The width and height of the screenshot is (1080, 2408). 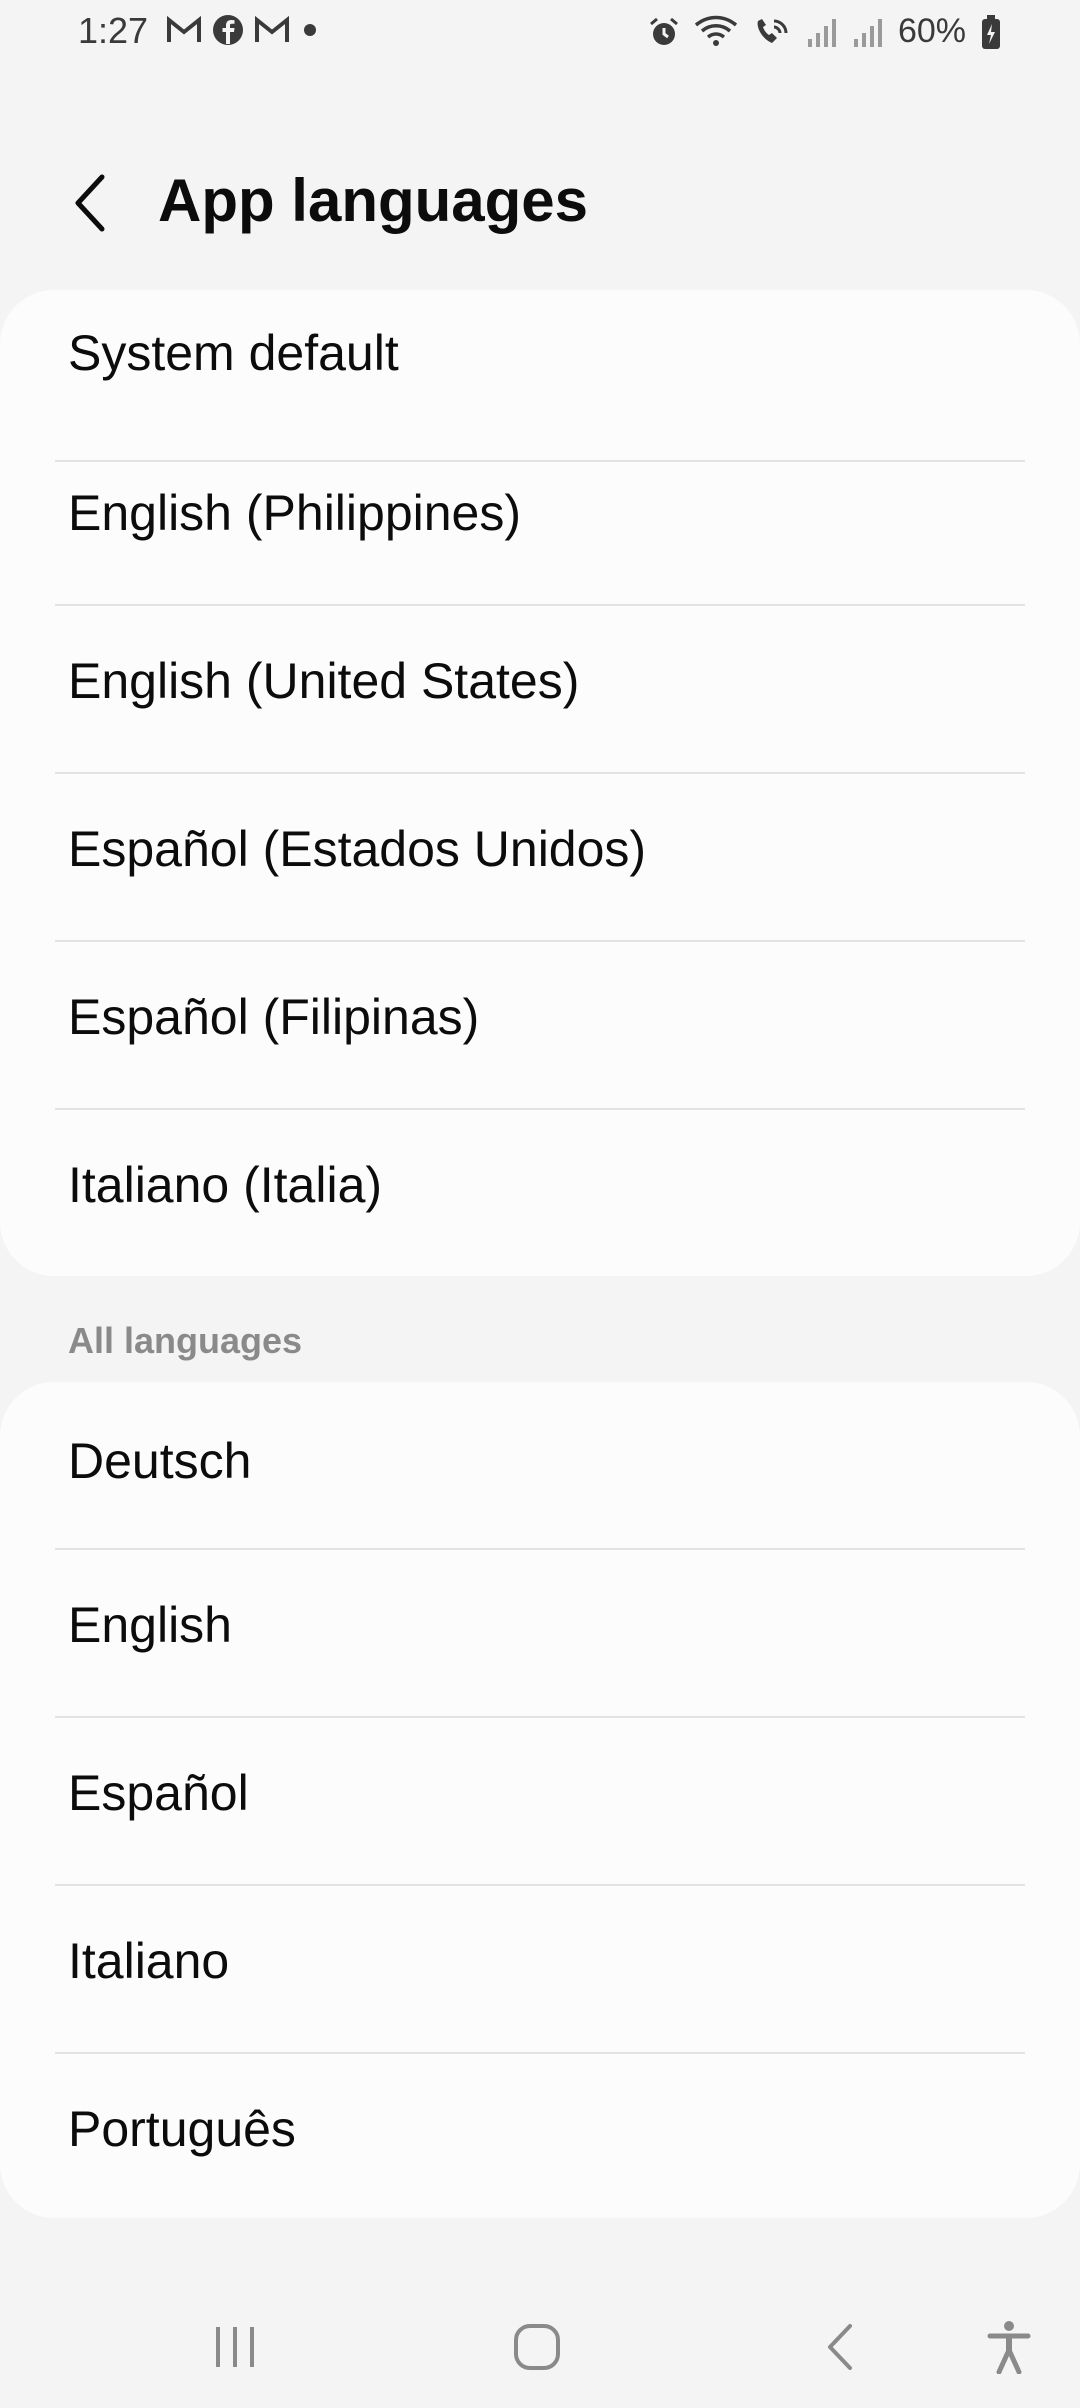 What do you see at coordinates (182, 2129) in the screenshot?
I see `language-label: Português` at bounding box center [182, 2129].